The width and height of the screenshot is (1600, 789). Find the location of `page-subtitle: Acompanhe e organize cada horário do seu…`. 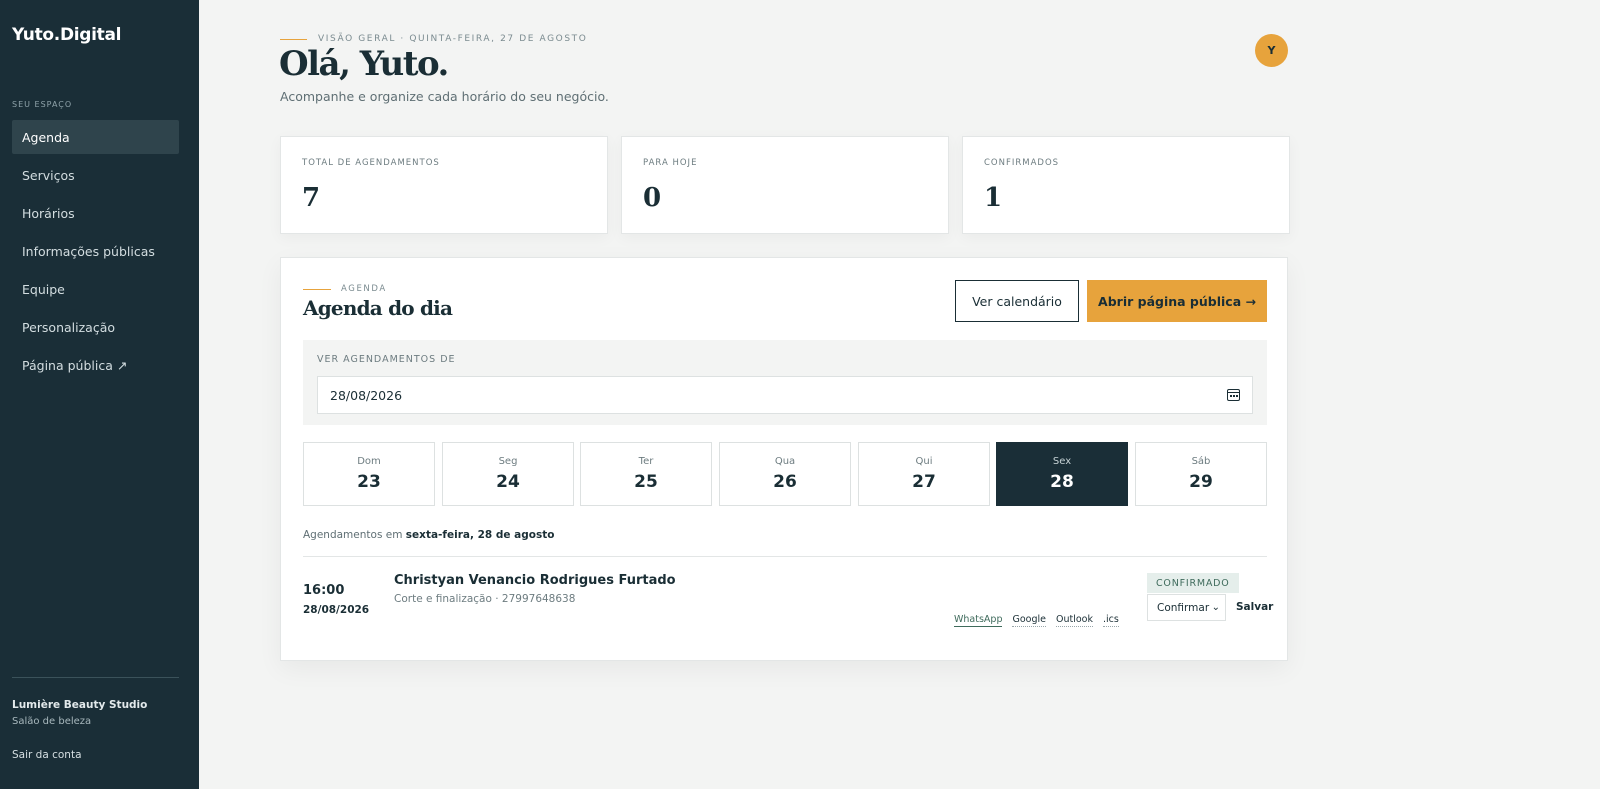

page-subtitle: Acompanhe e organize cada horário do seu… is located at coordinates (444, 96).